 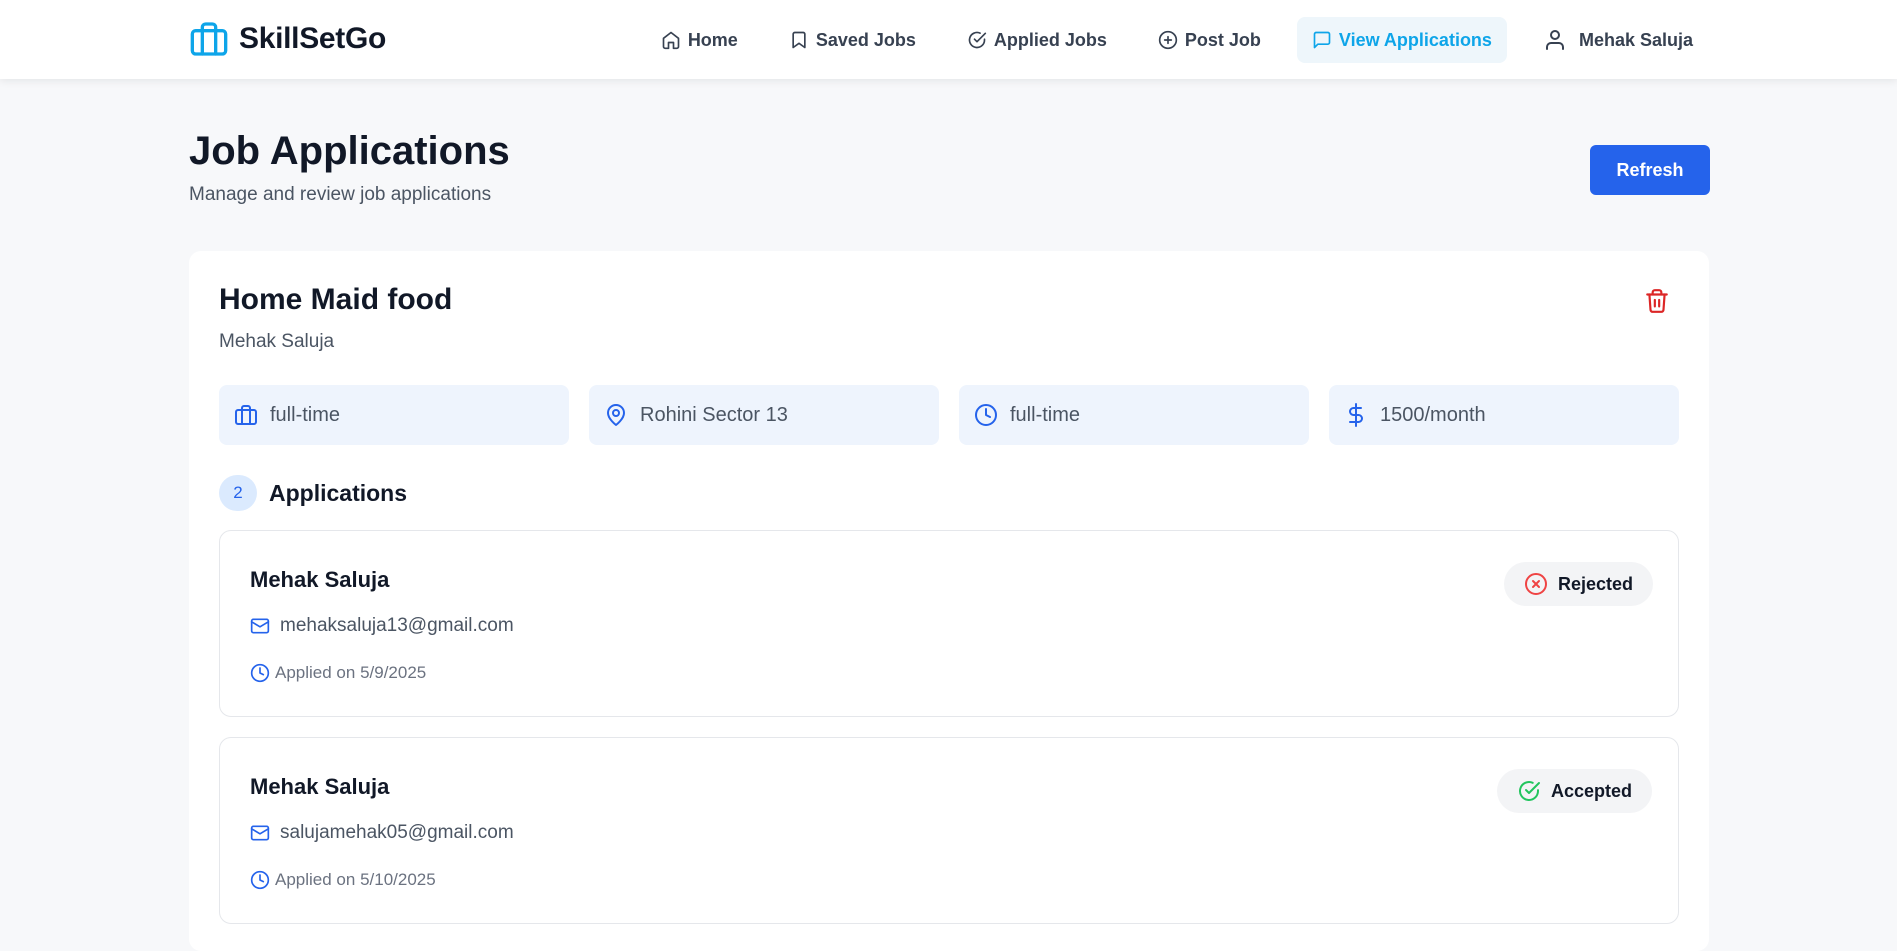 I want to click on applicant-email-text: mehaksaluja13@gmail.com, so click(x=397, y=625).